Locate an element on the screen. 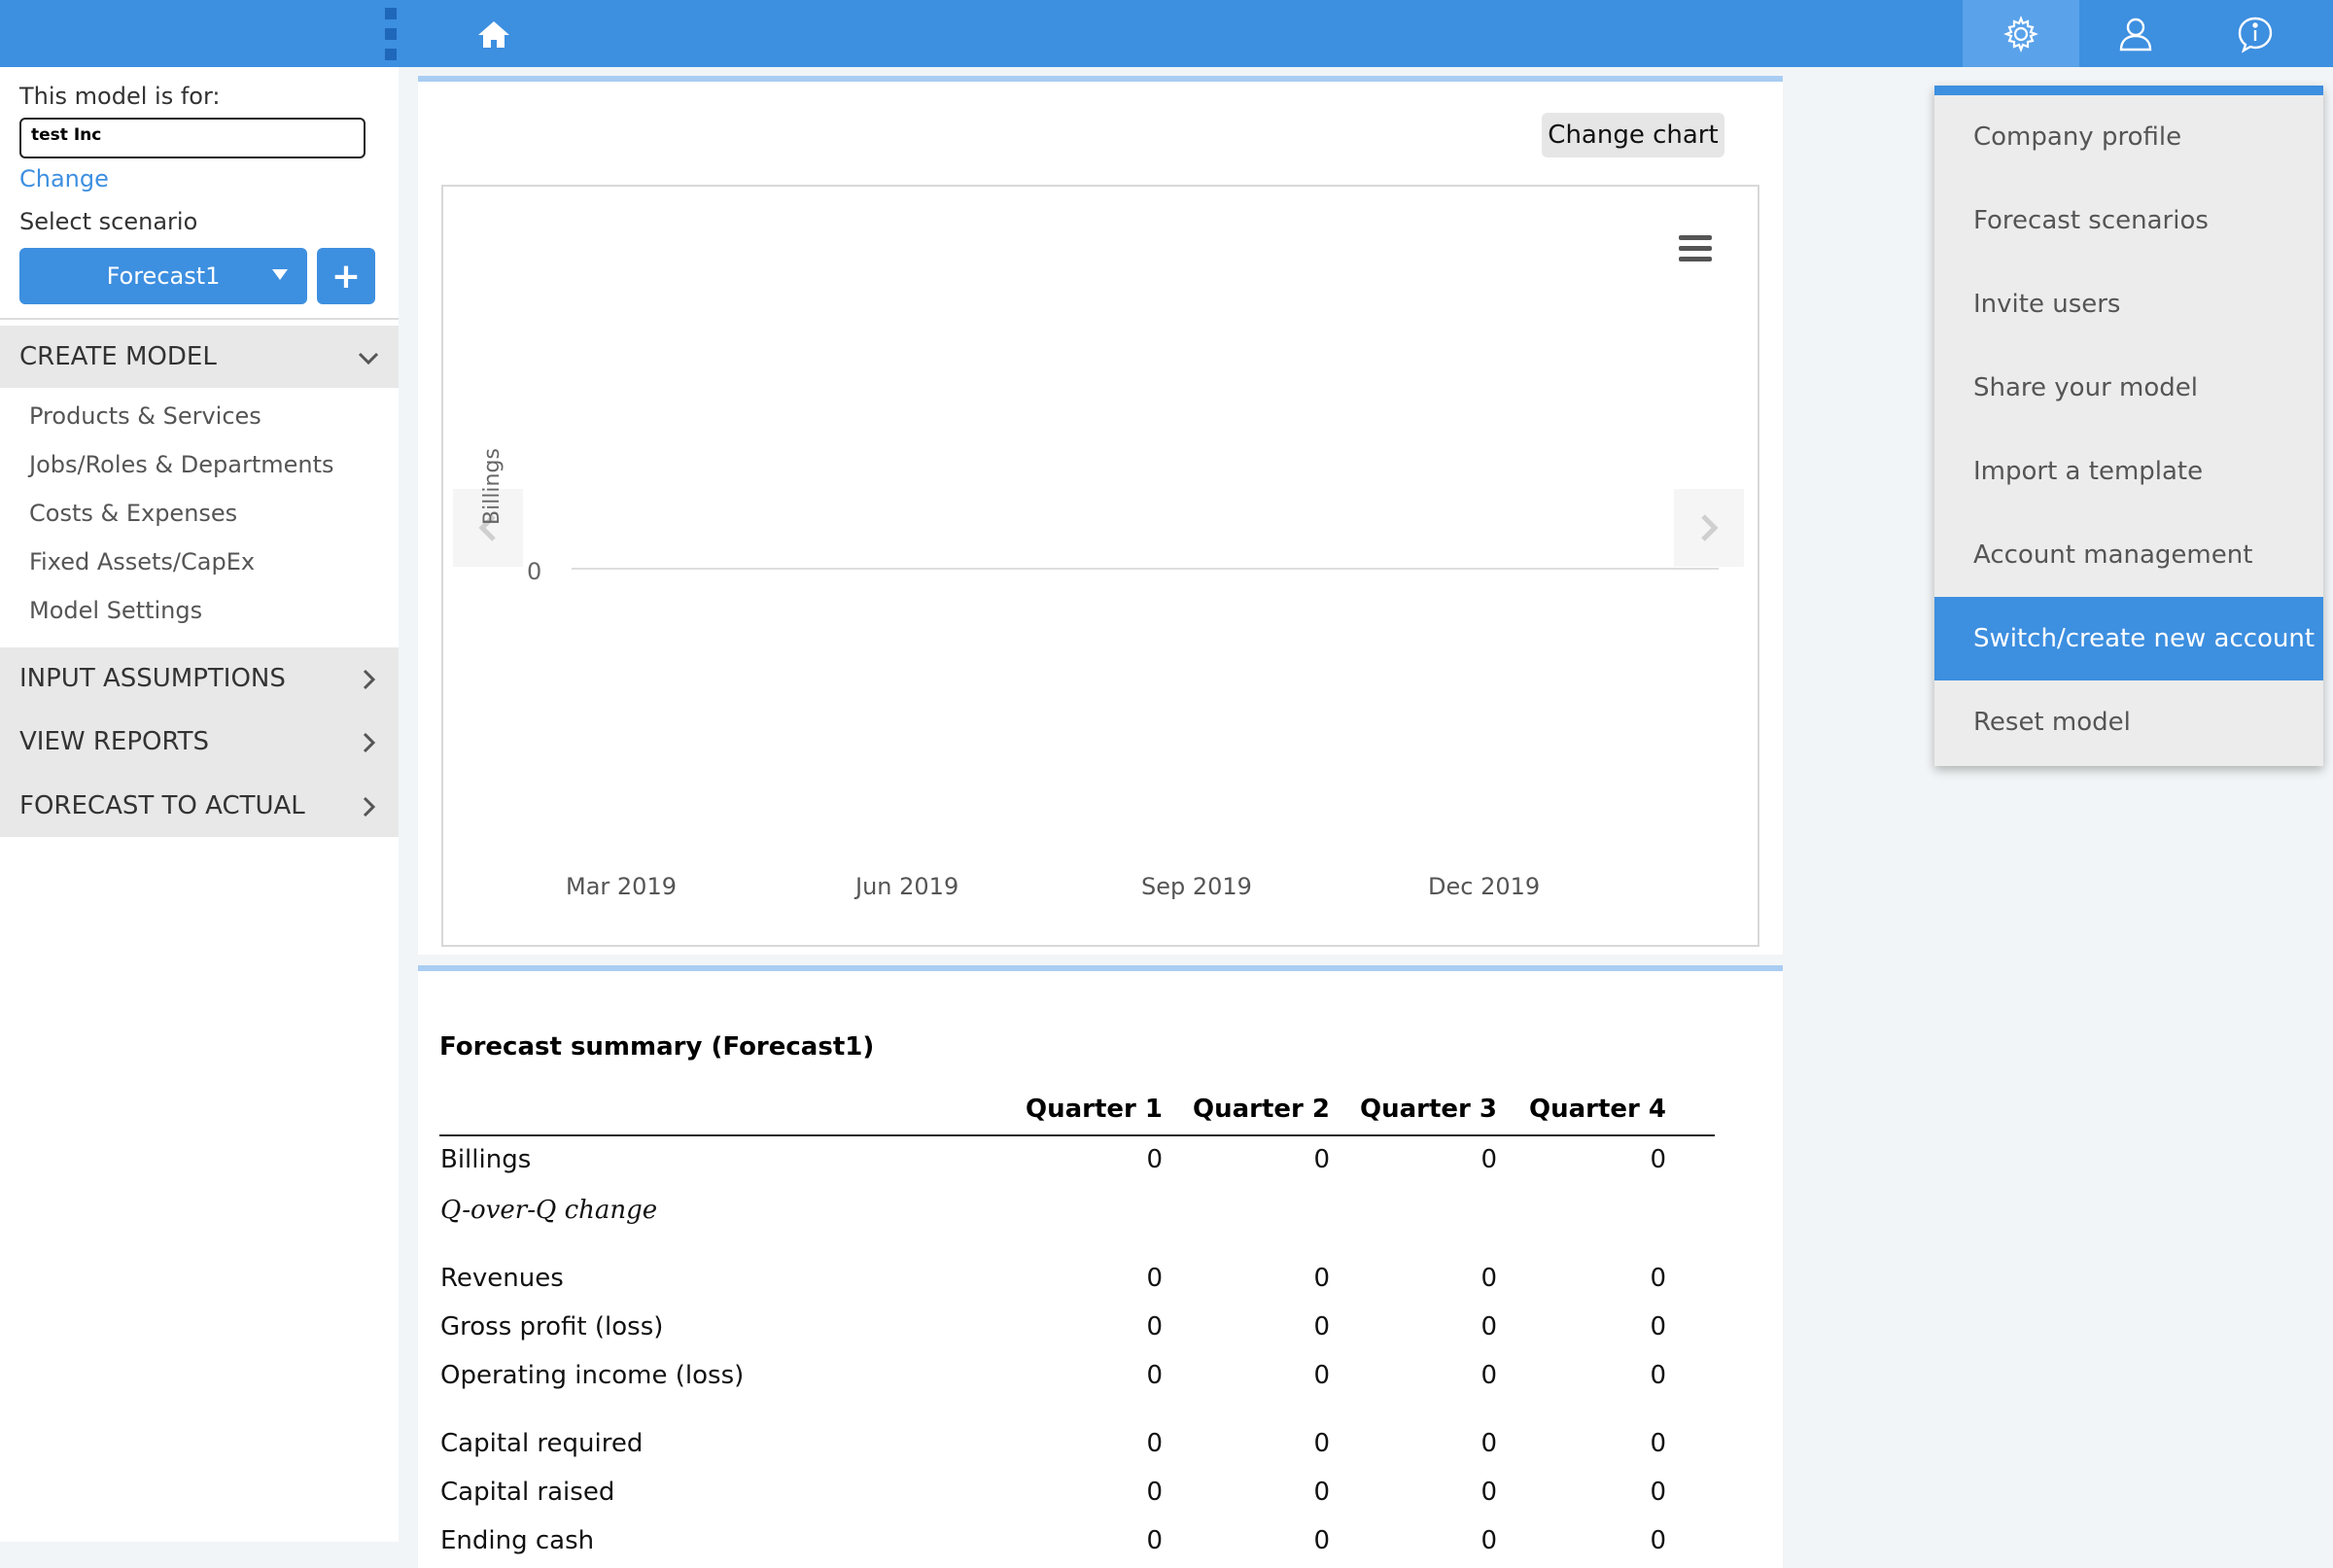 The height and width of the screenshot is (1568, 2333). add-scenario-button: + is located at coordinates (346, 276).